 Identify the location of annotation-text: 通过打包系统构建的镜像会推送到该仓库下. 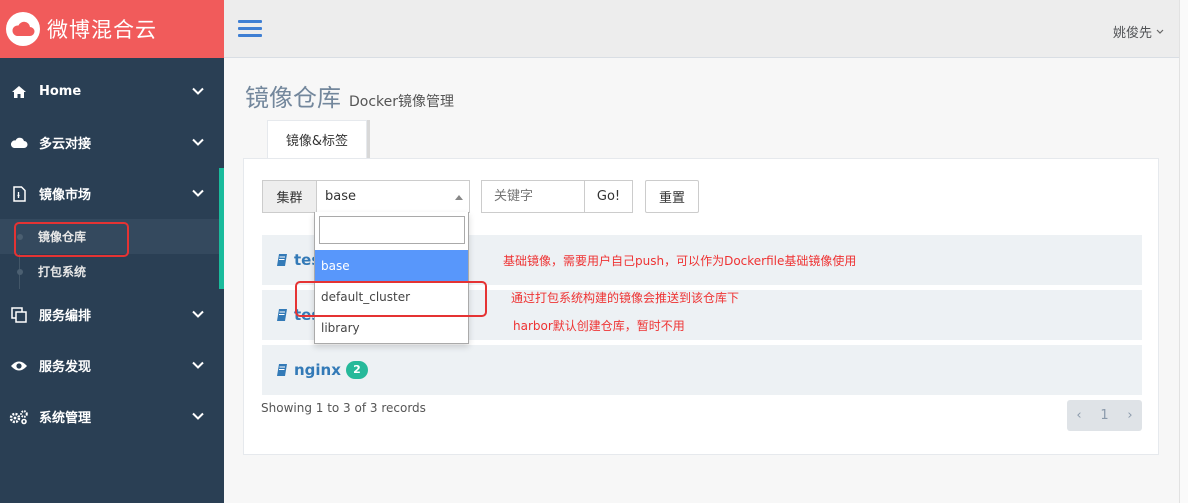
(625, 298).